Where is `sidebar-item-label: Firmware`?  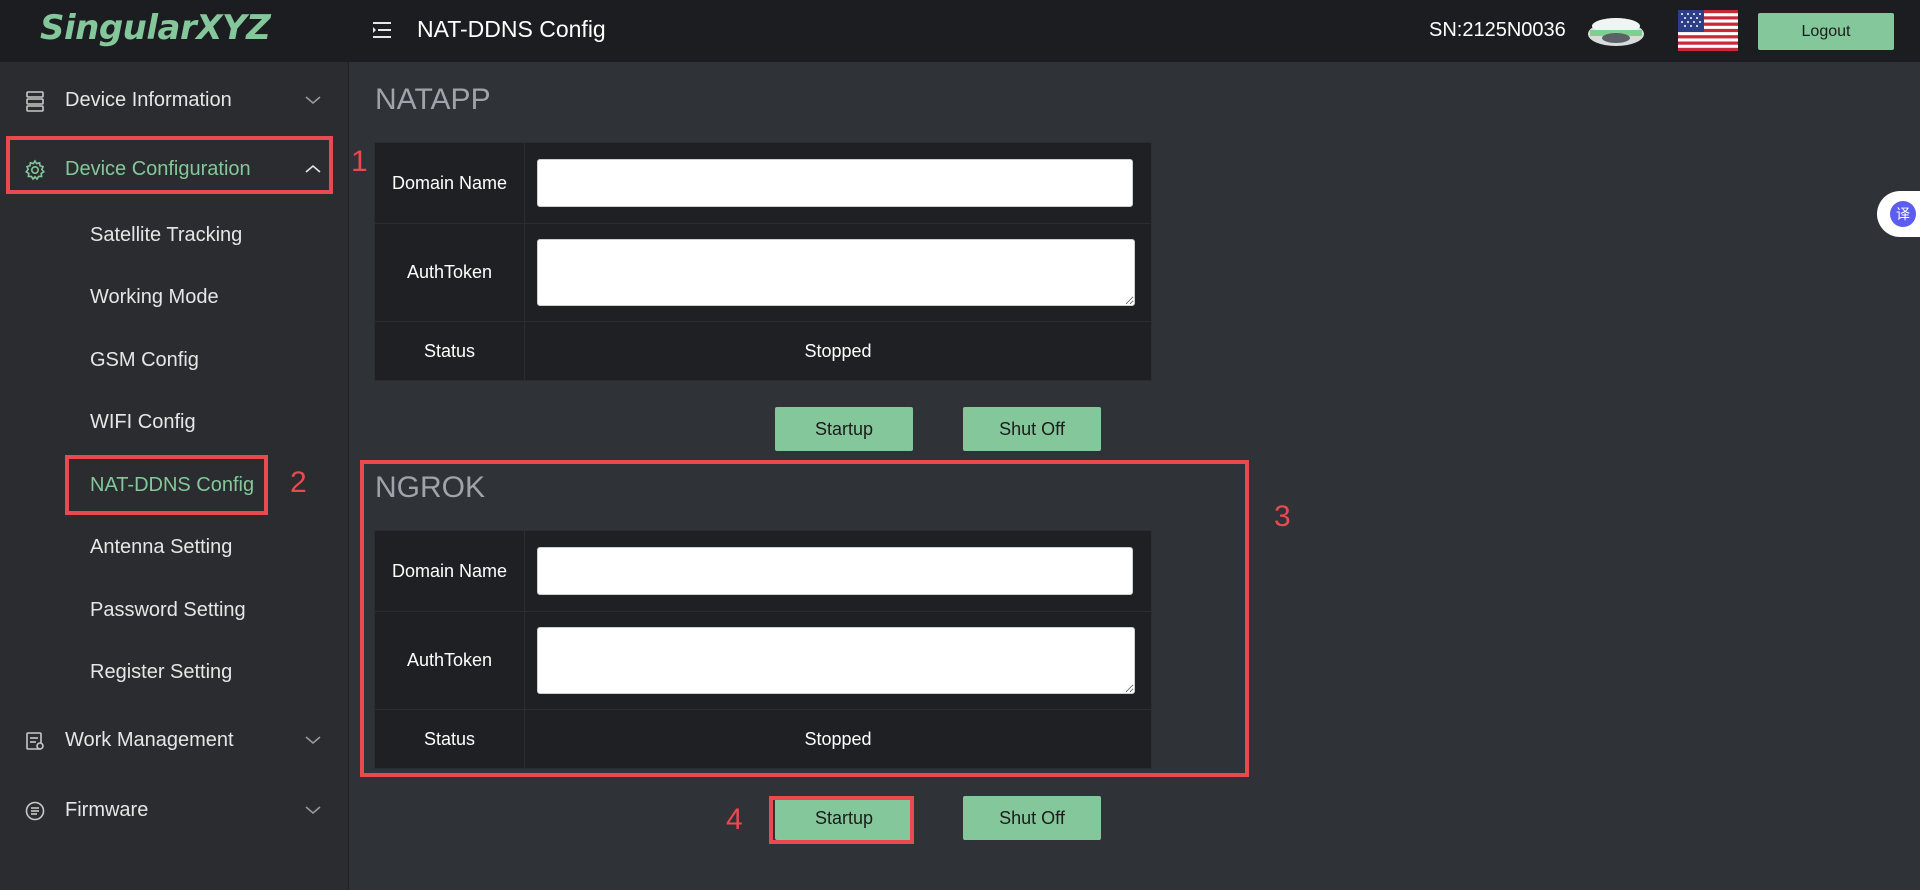
sidebar-item-label: Firmware is located at coordinates (107, 810).